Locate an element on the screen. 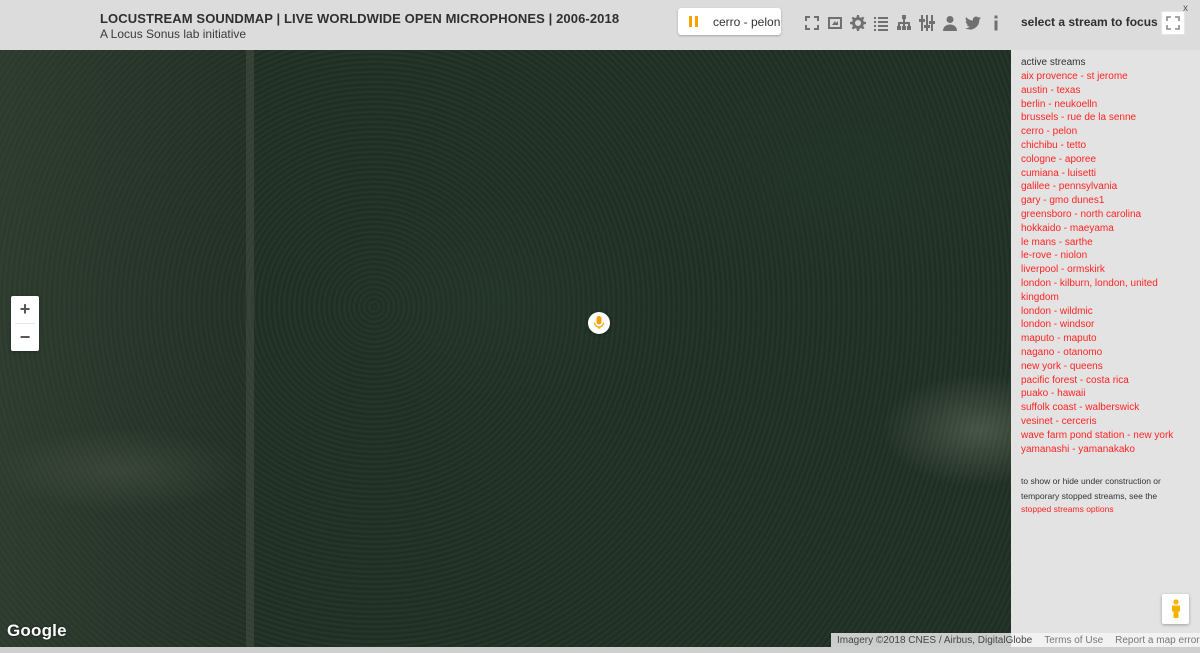 Image resolution: width=1200 pixels, height=653 pixels. stream-item: wave farm pond station - new york is located at coordinates (1106, 436).